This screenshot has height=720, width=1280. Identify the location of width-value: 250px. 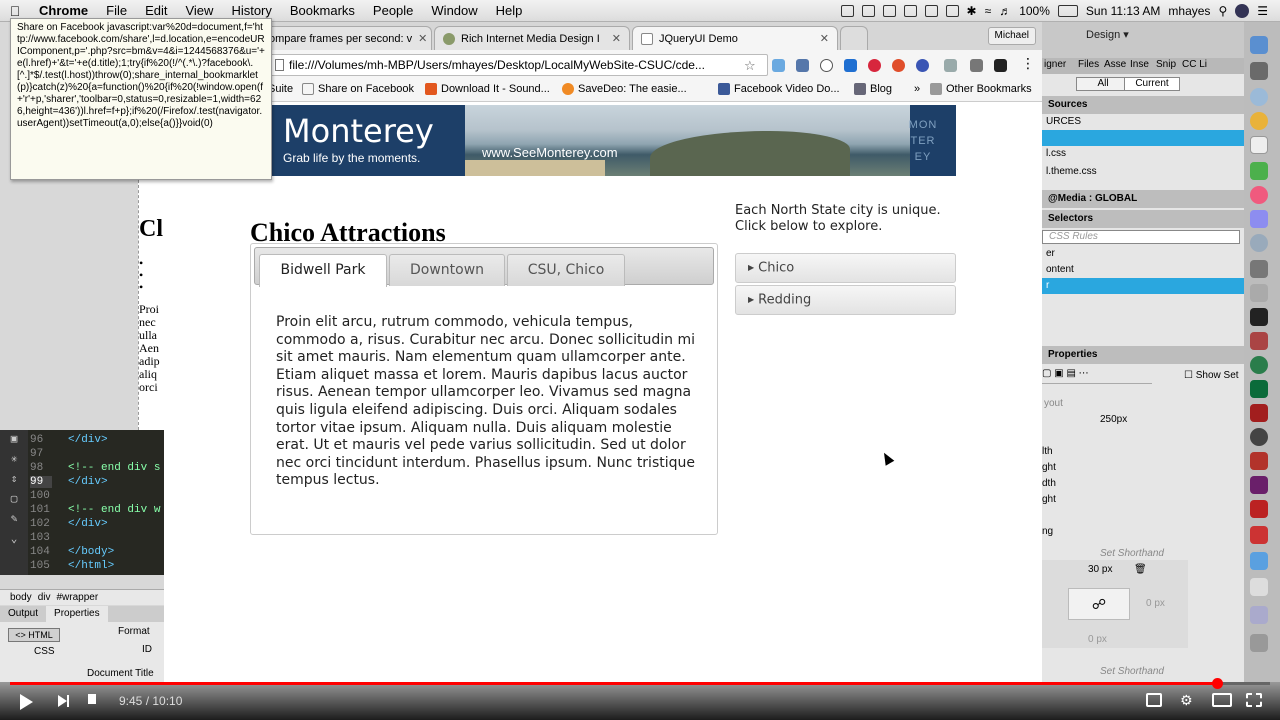
(1113, 419).